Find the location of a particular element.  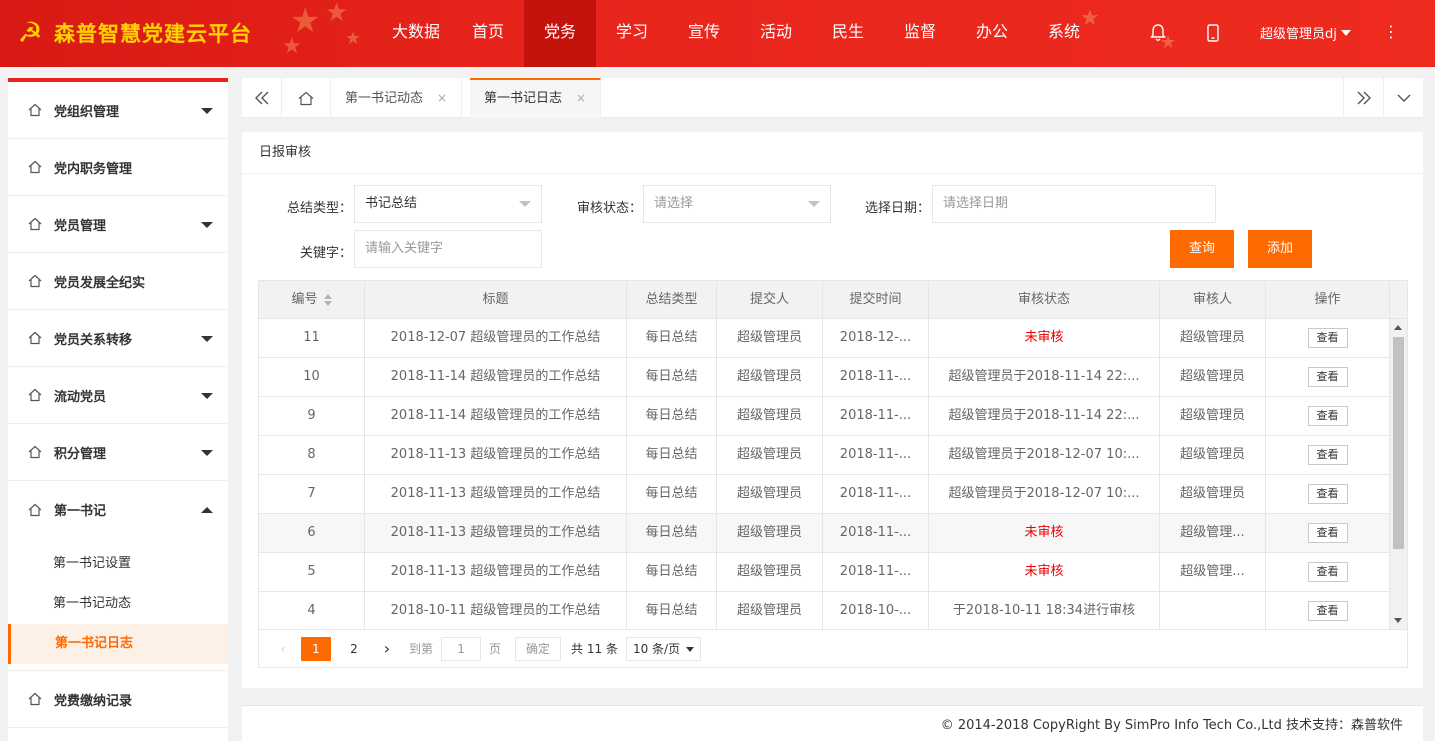

scroll-left-button is located at coordinates (262, 98).